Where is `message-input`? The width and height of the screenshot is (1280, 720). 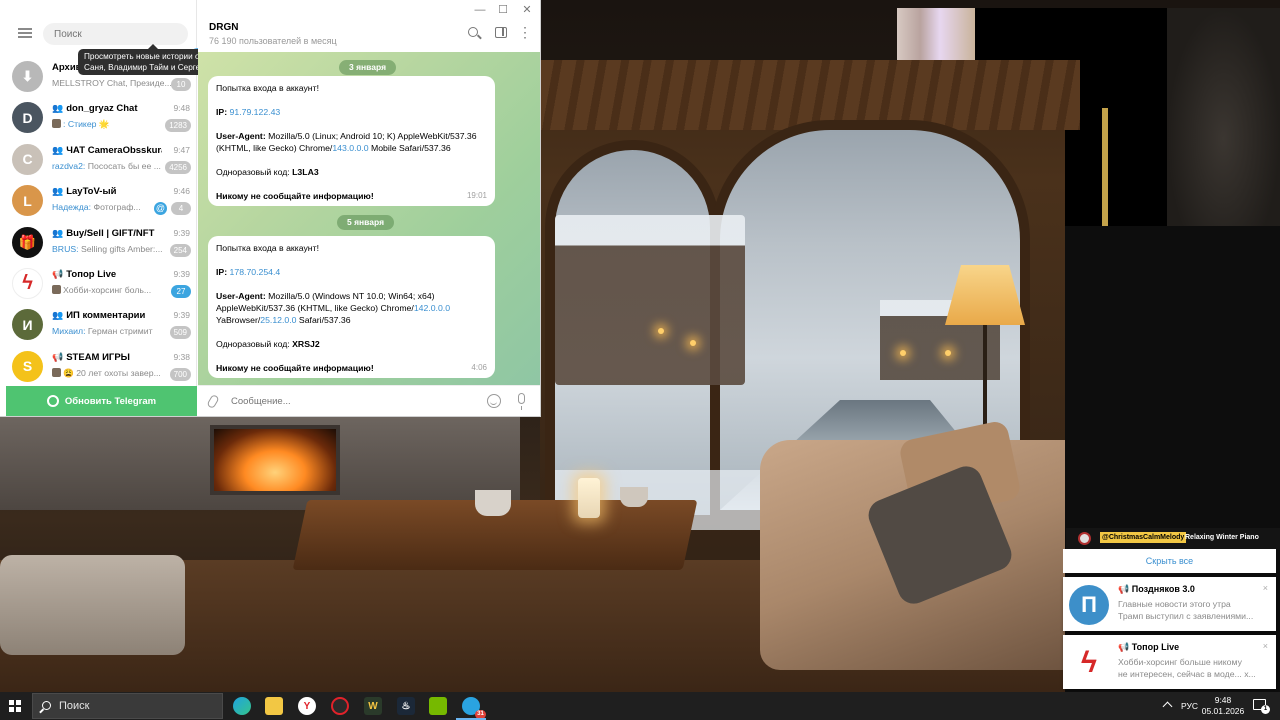
message-input is located at coordinates (351, 401).